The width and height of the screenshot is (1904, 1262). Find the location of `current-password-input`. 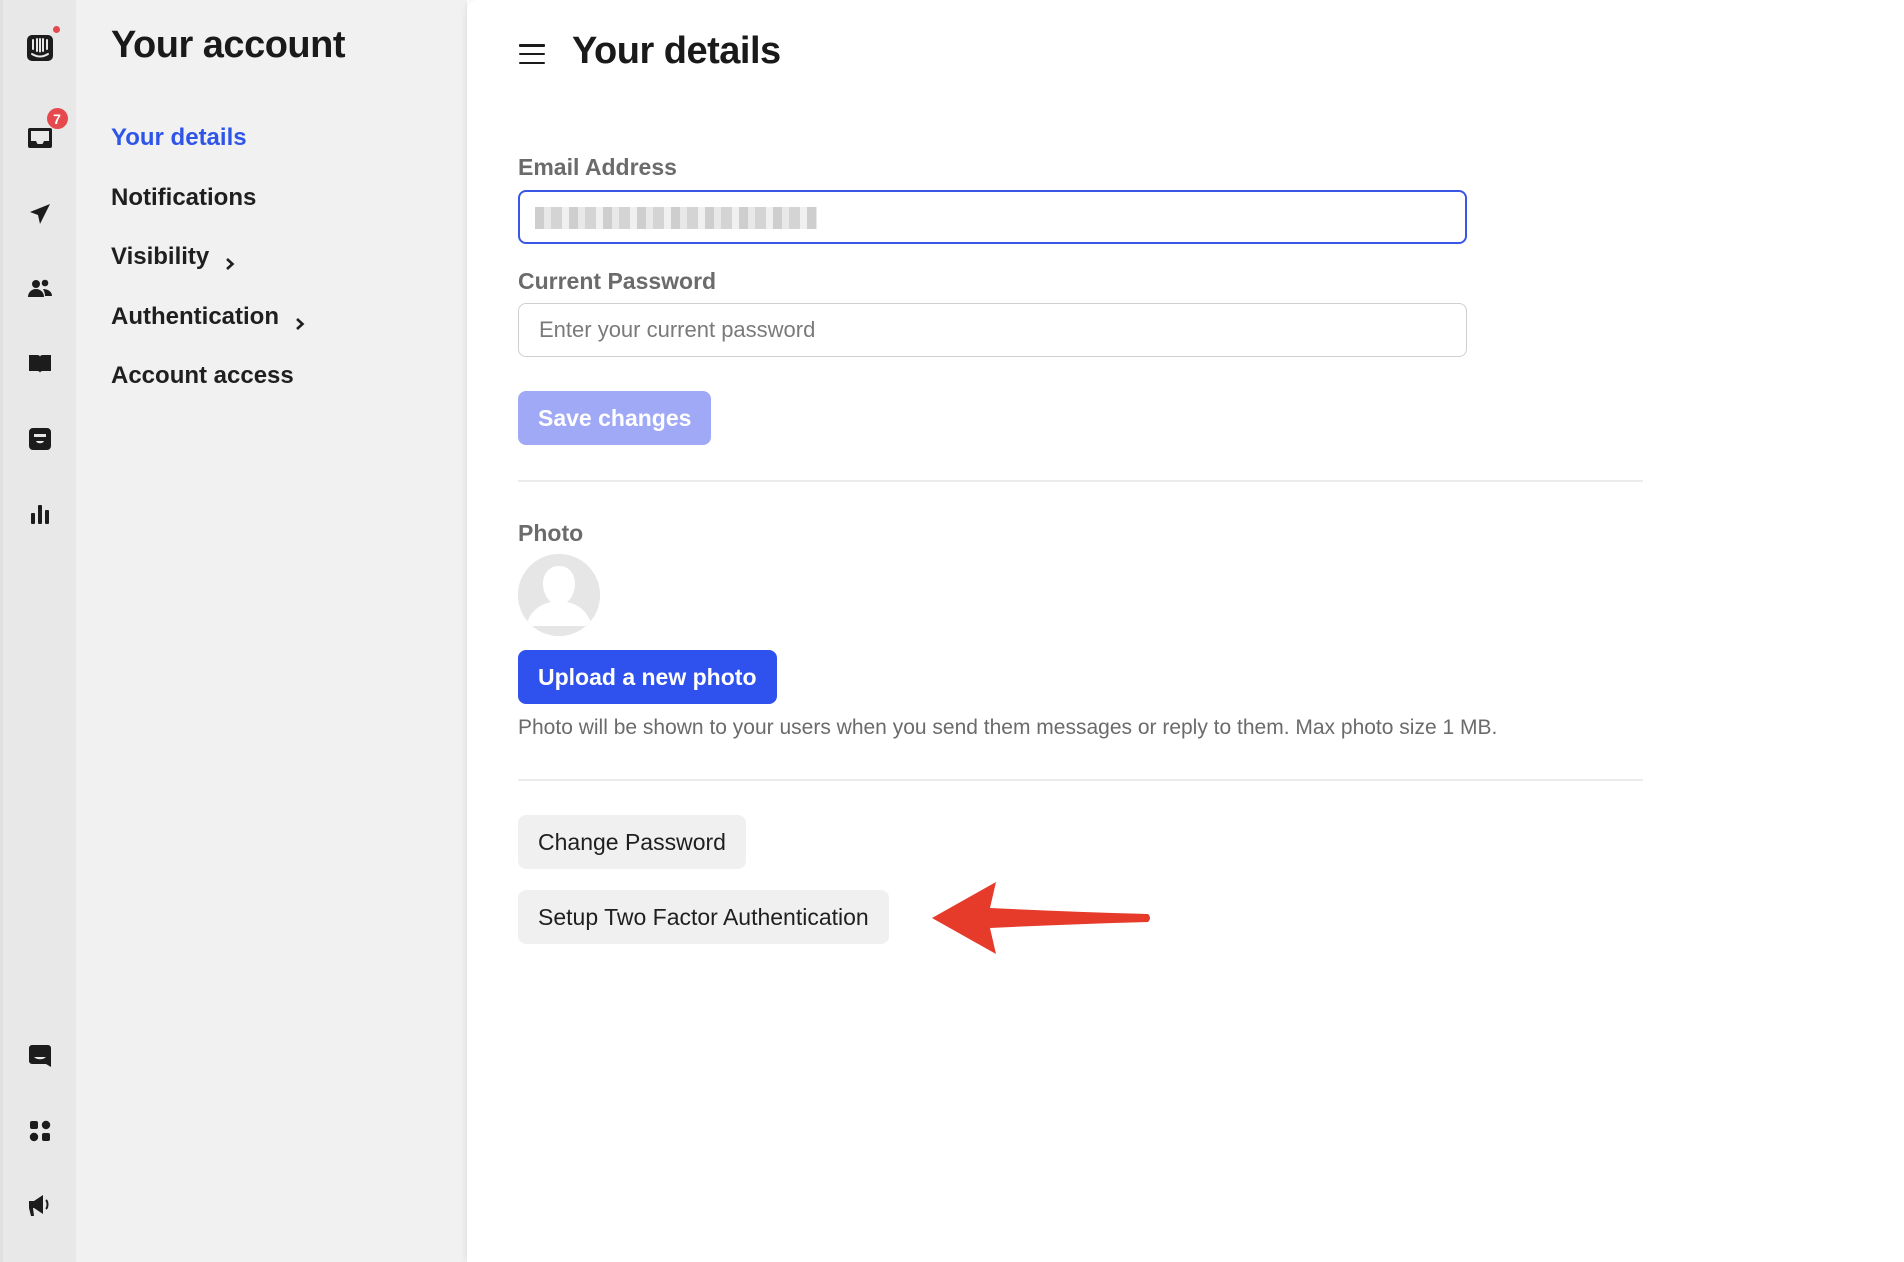

current-password-input is located at coordinates (992, 330).